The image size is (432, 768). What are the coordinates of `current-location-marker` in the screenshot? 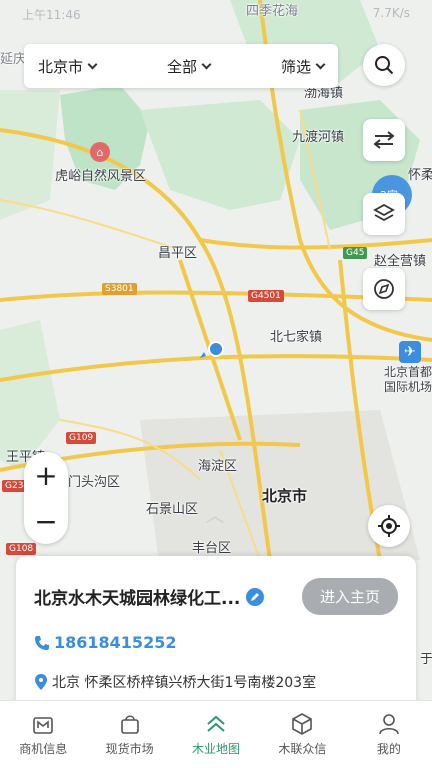 It's located at (216, 349).